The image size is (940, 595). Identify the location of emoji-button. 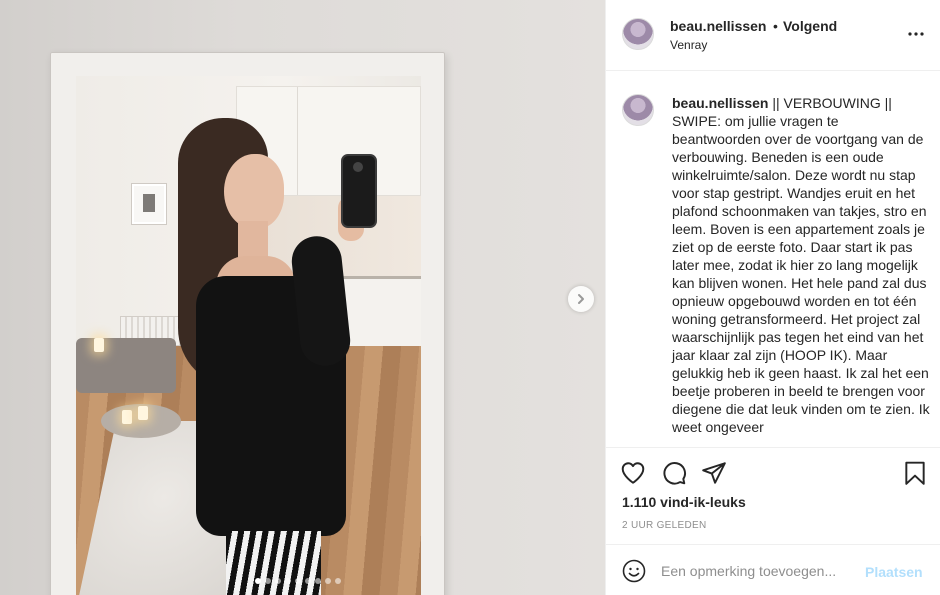
(634, 571).